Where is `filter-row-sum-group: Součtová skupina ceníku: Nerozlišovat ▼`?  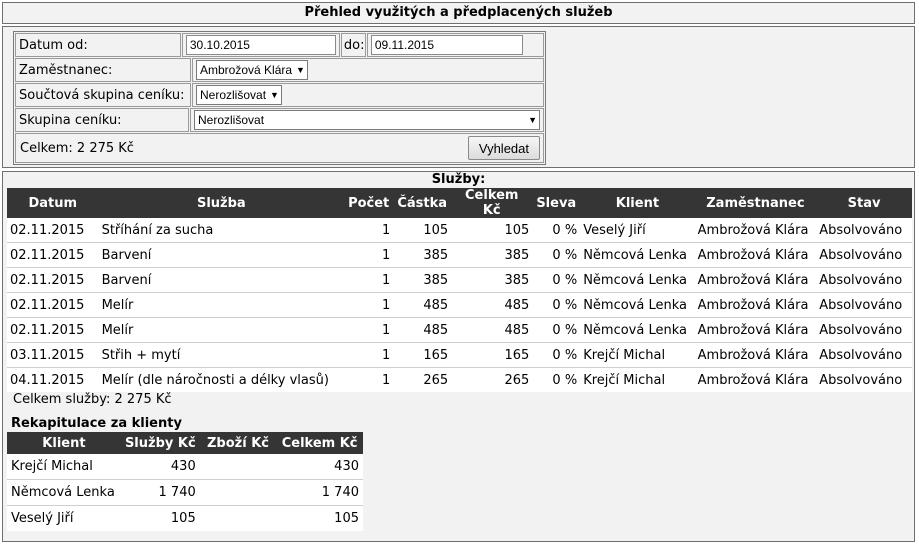
filter-row-sum-group: Součtová skupina ceníku: Nerozlišovat ▼ is located at coordinates (279, 95).